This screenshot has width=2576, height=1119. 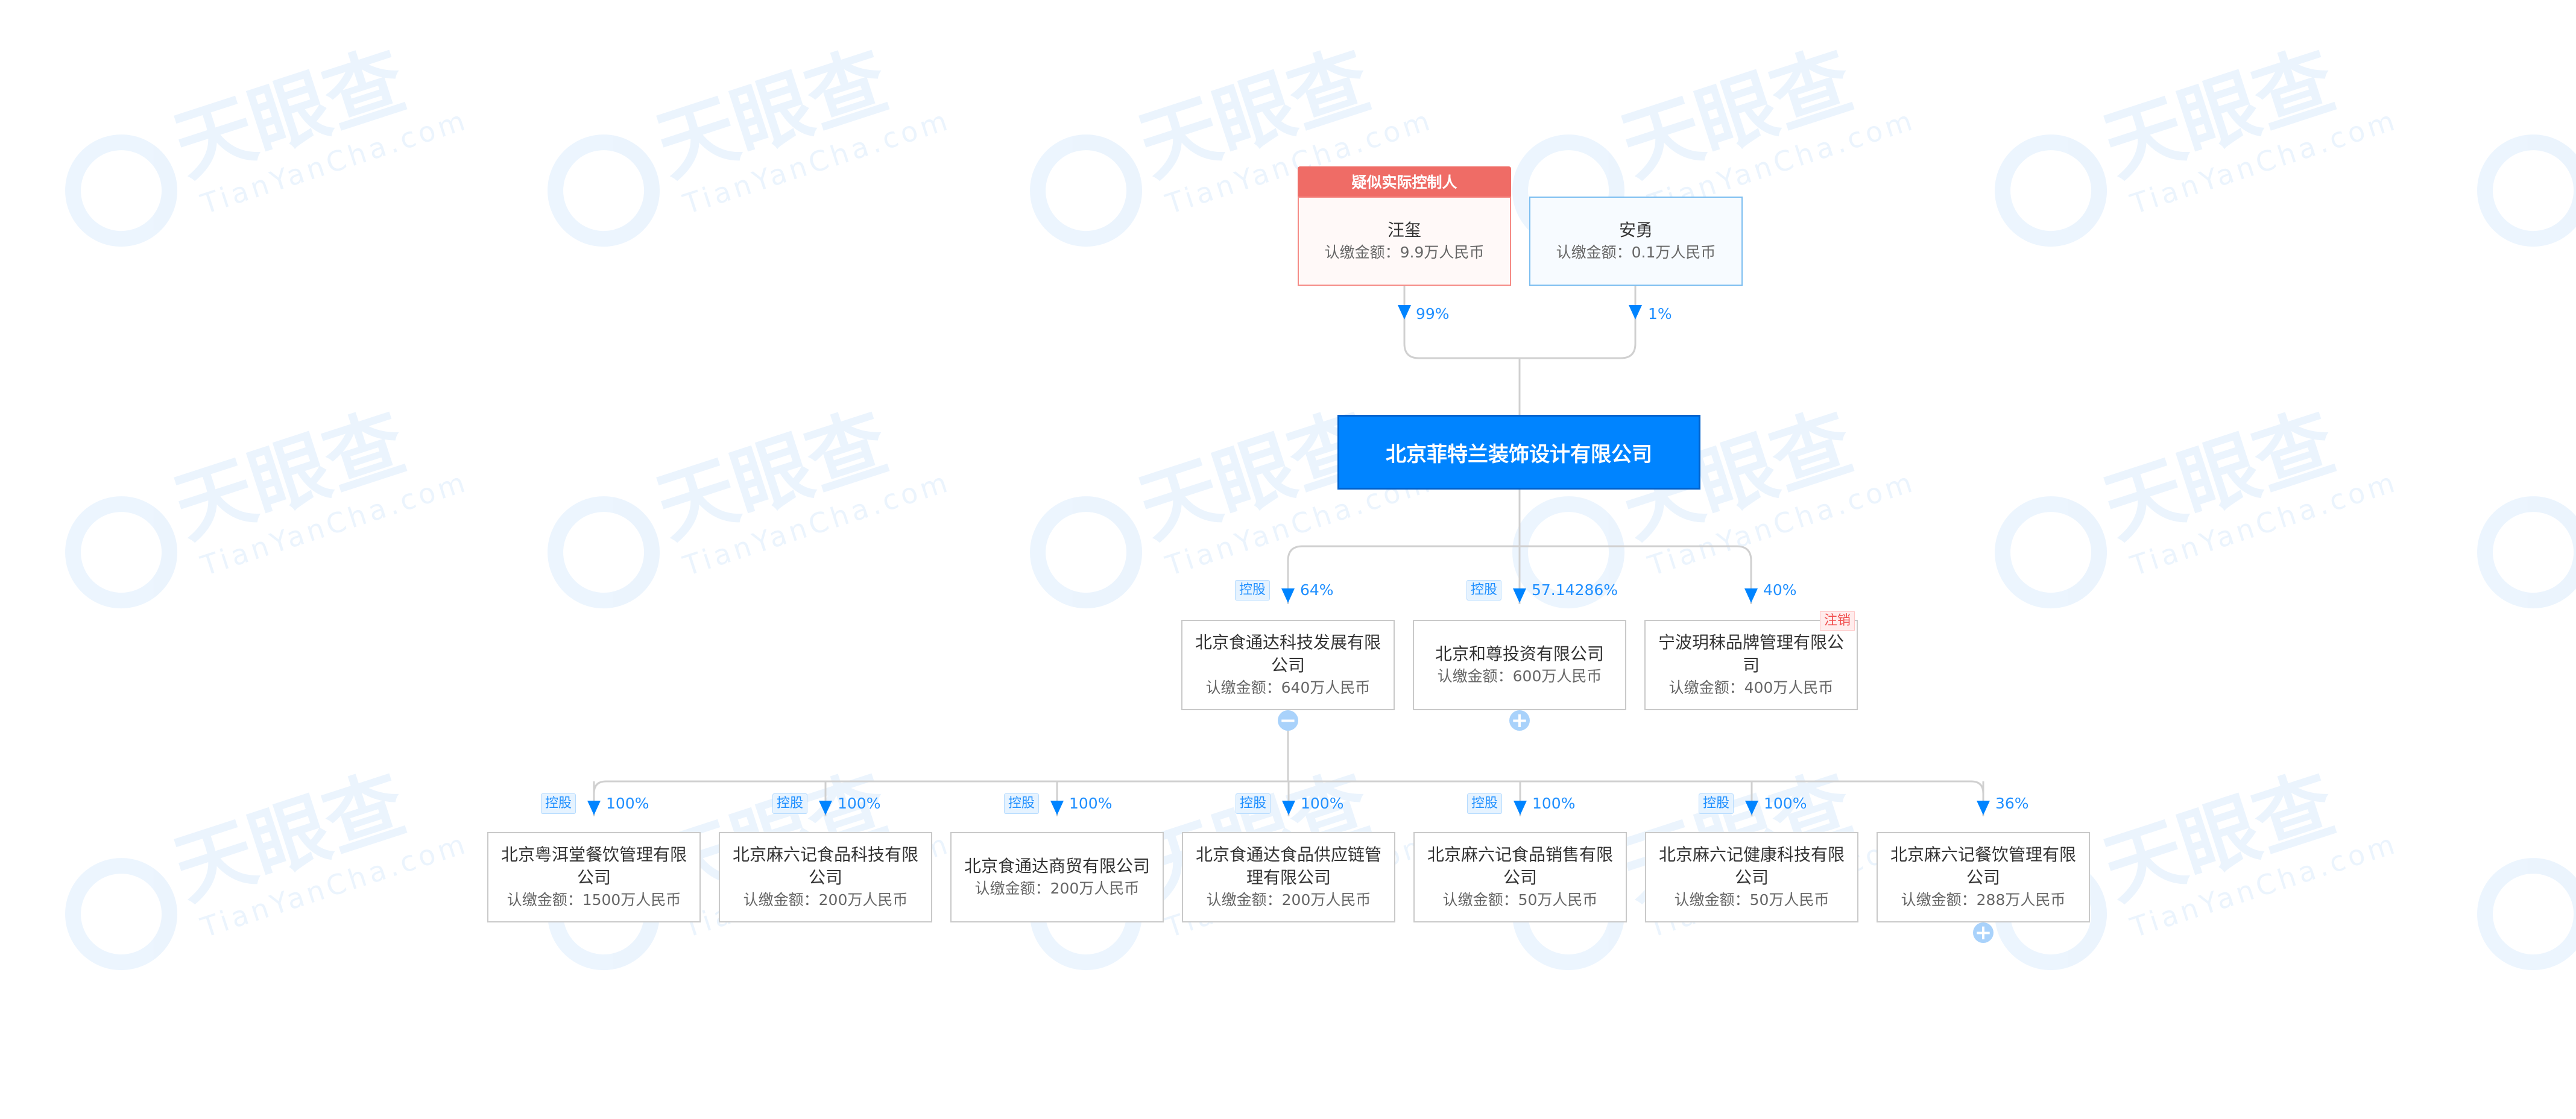 I want to click on sub-investment-card: 北京食通达商贸有限公司 认缴金额：200万人民币, so click(x=1057, y=877).